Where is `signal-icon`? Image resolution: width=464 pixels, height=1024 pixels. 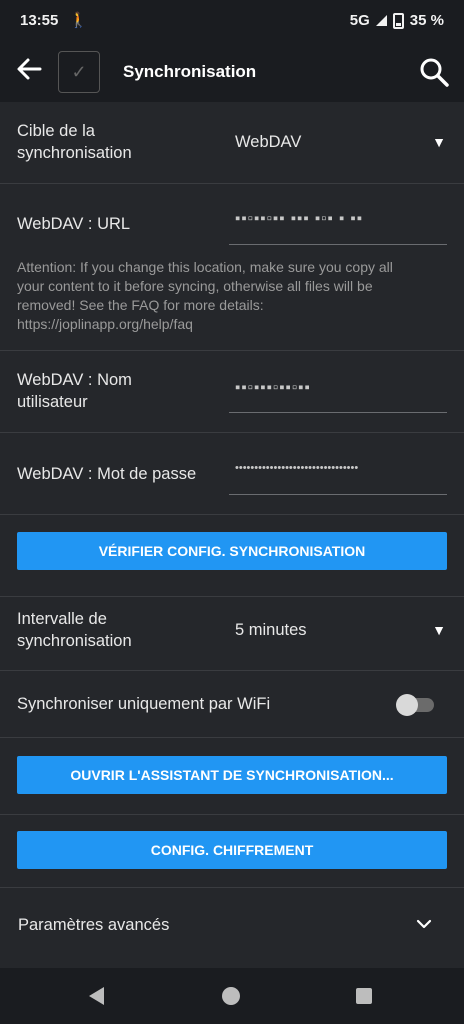
signal-icon is located at coordinates (381, 20).